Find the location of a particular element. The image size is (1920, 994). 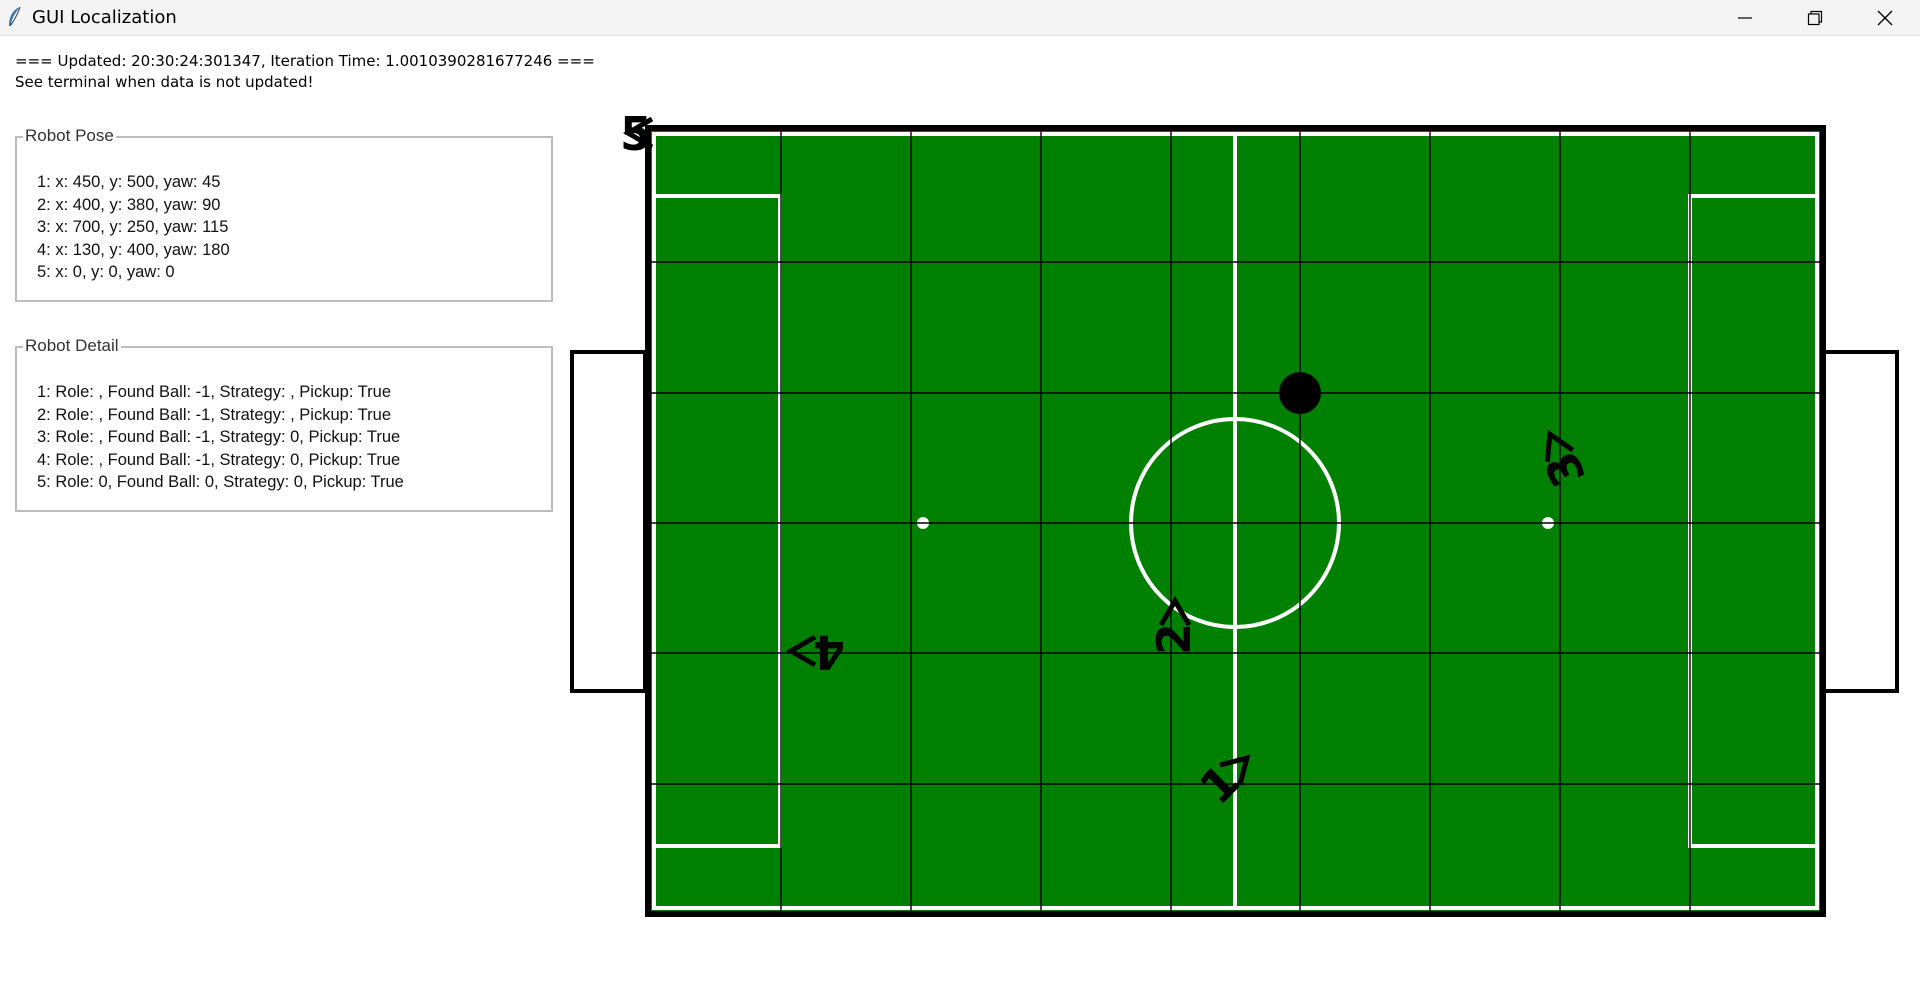

right-goal is located at coordinates (1860, 521).